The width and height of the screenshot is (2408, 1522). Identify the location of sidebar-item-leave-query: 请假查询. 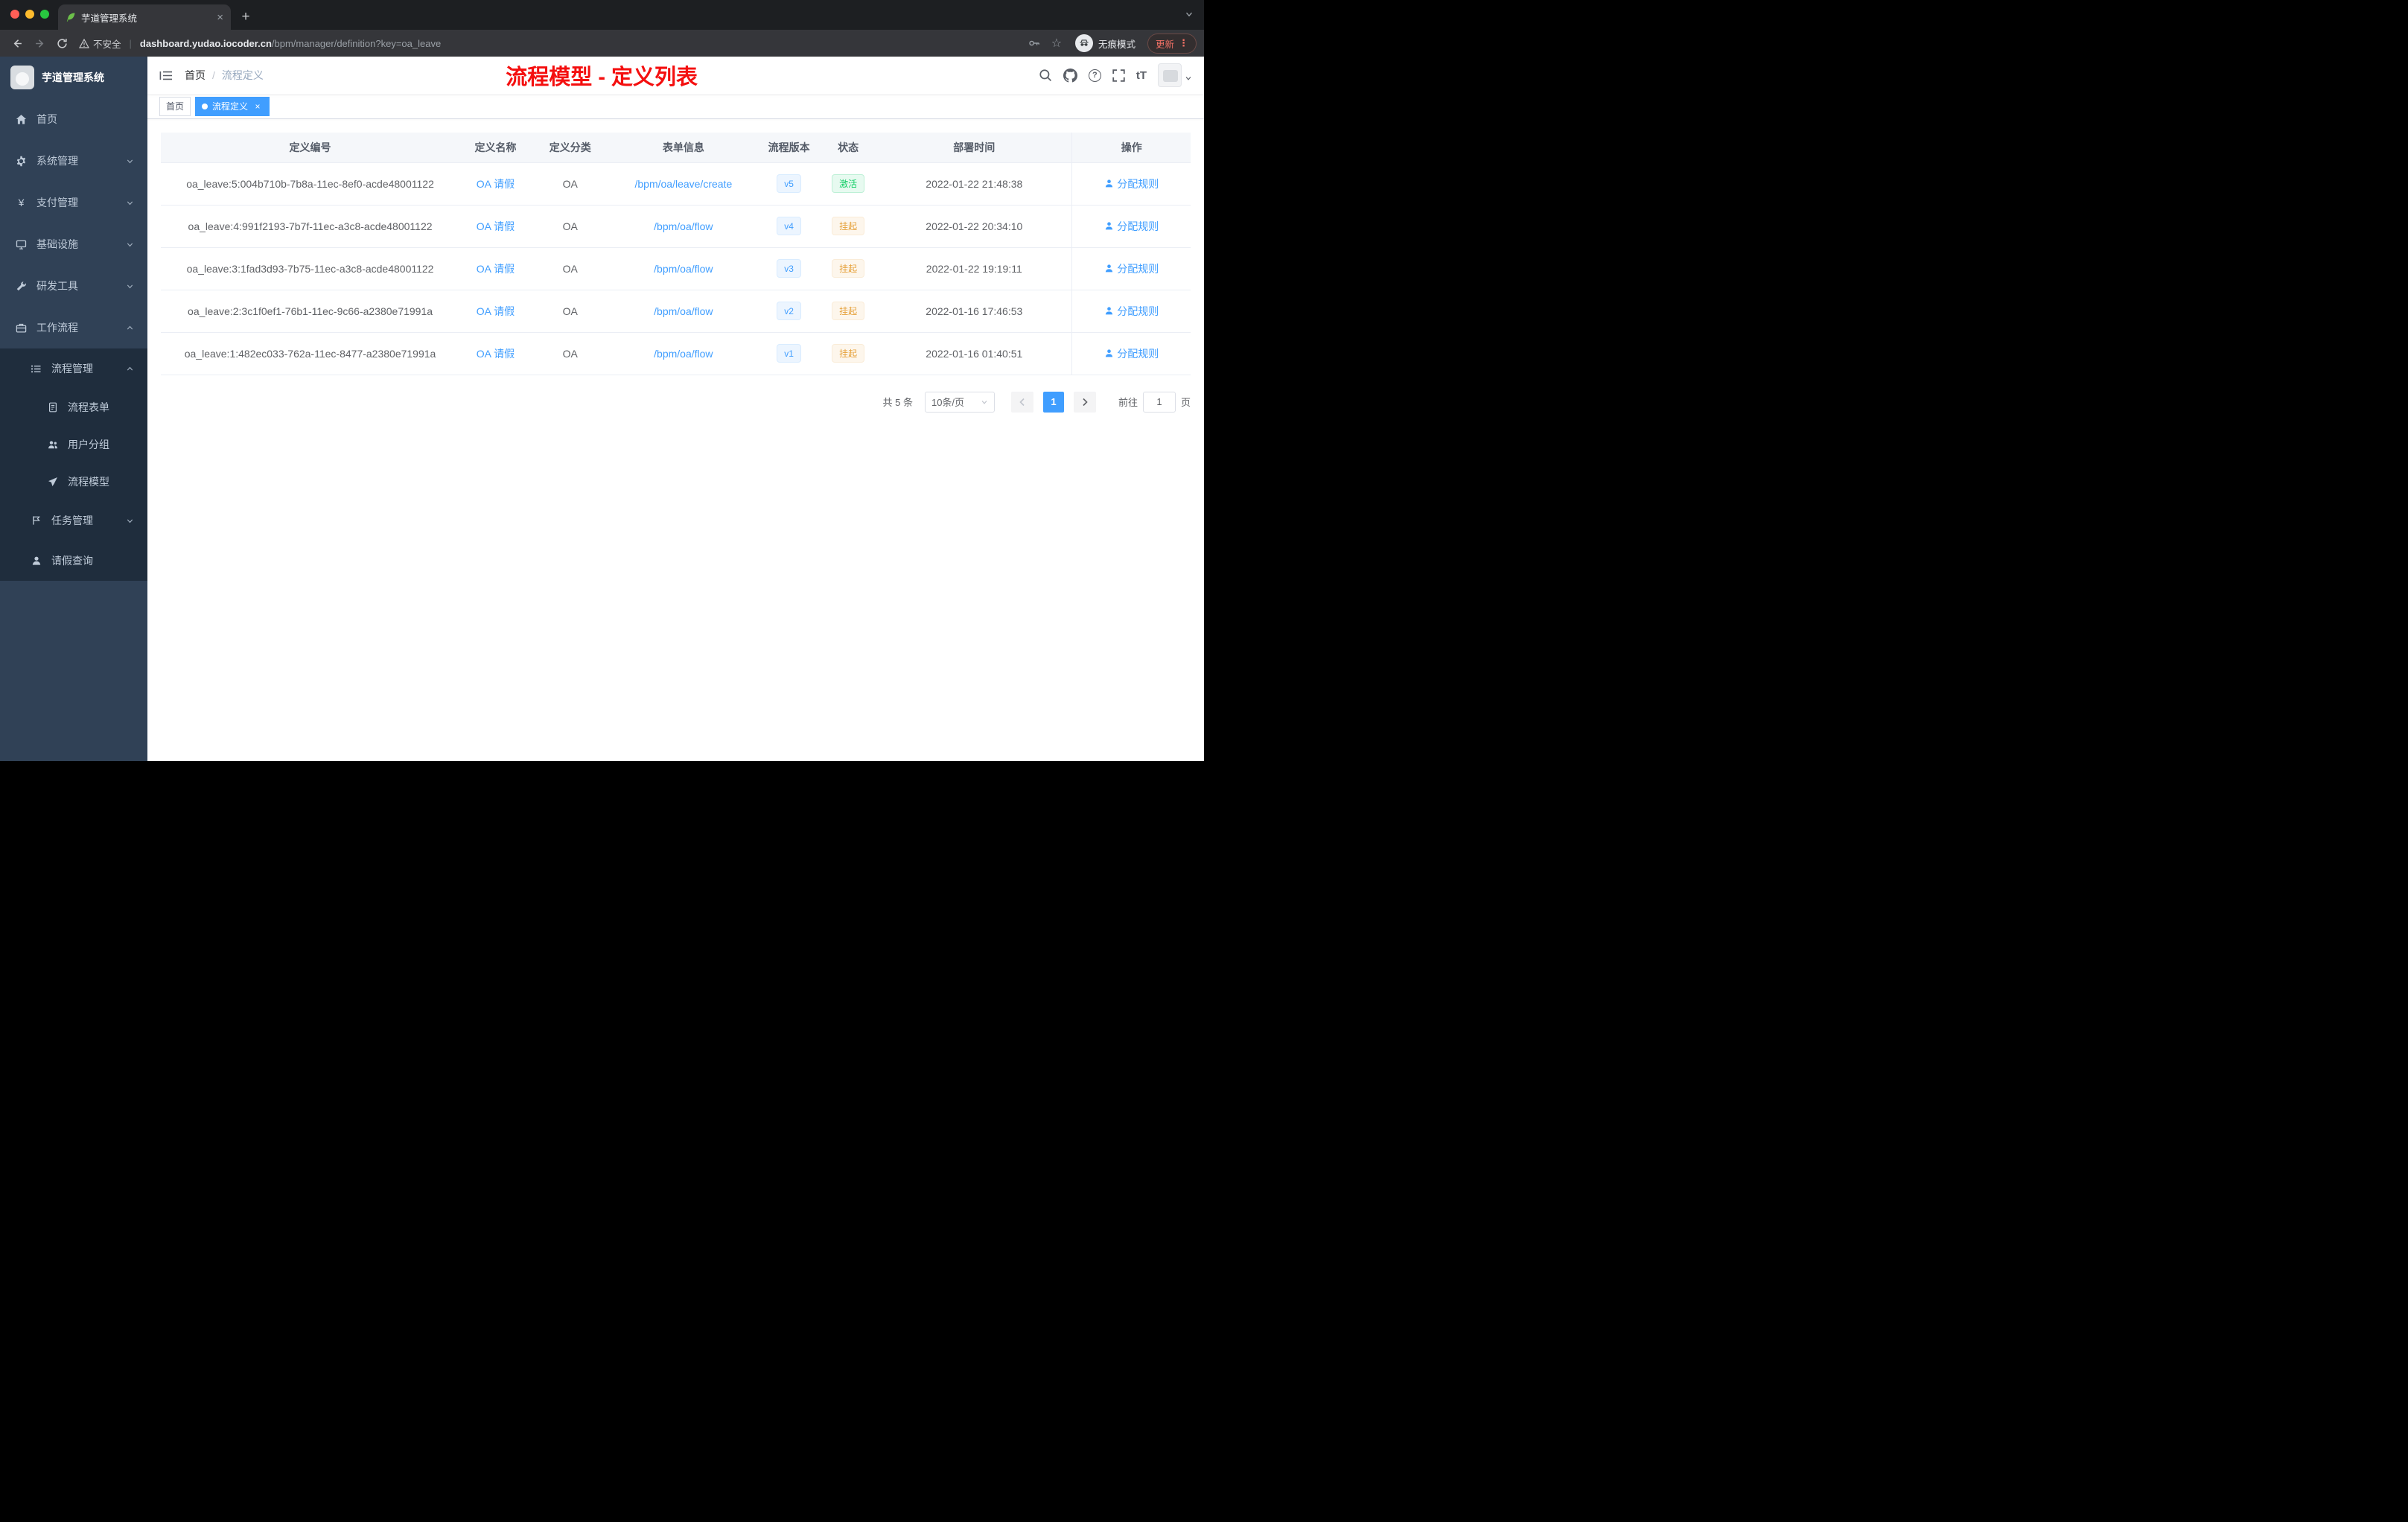
(73, 561).